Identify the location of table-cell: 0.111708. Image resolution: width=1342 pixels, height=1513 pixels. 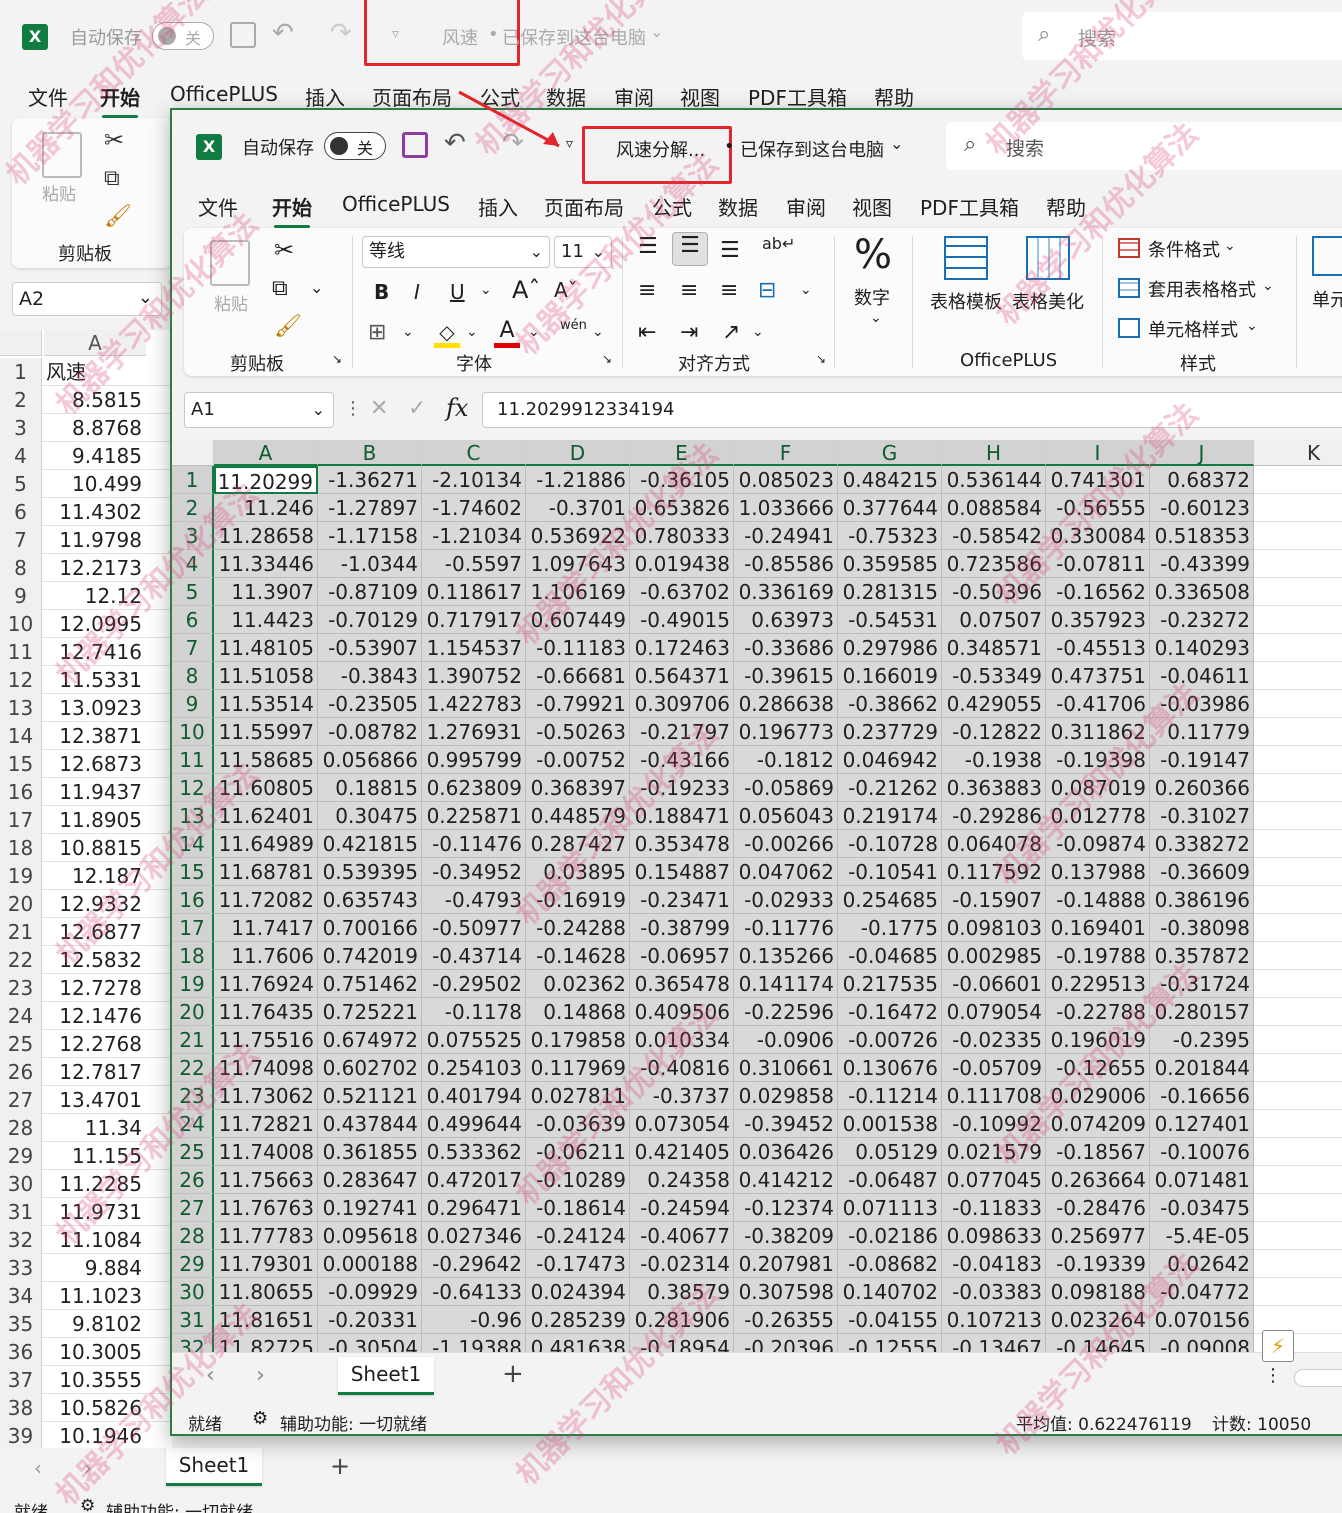
(994, 1096).